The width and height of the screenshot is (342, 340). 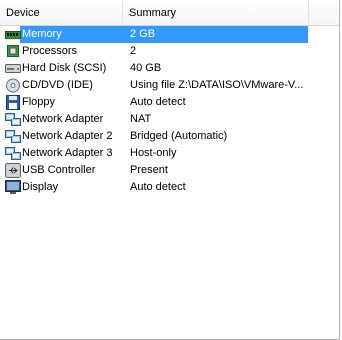 What do you see at coordinates (149, 170) in the screenshot?
I see `device-summary: Present` at bounding box center [149, 170].